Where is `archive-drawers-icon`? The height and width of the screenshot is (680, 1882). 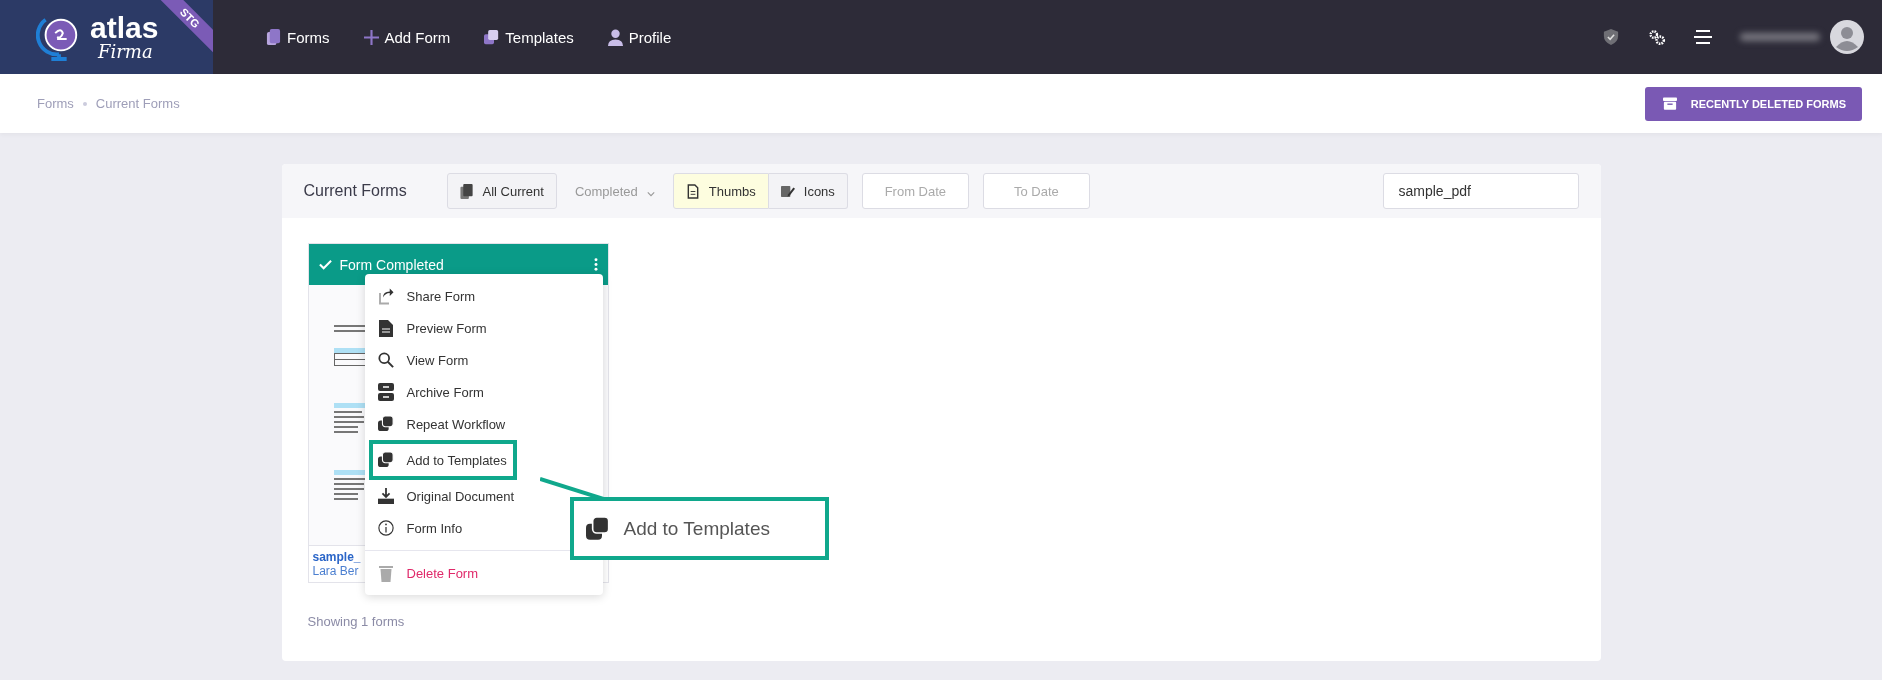
archive-drawers-icon is located at coordinates (385, 392).